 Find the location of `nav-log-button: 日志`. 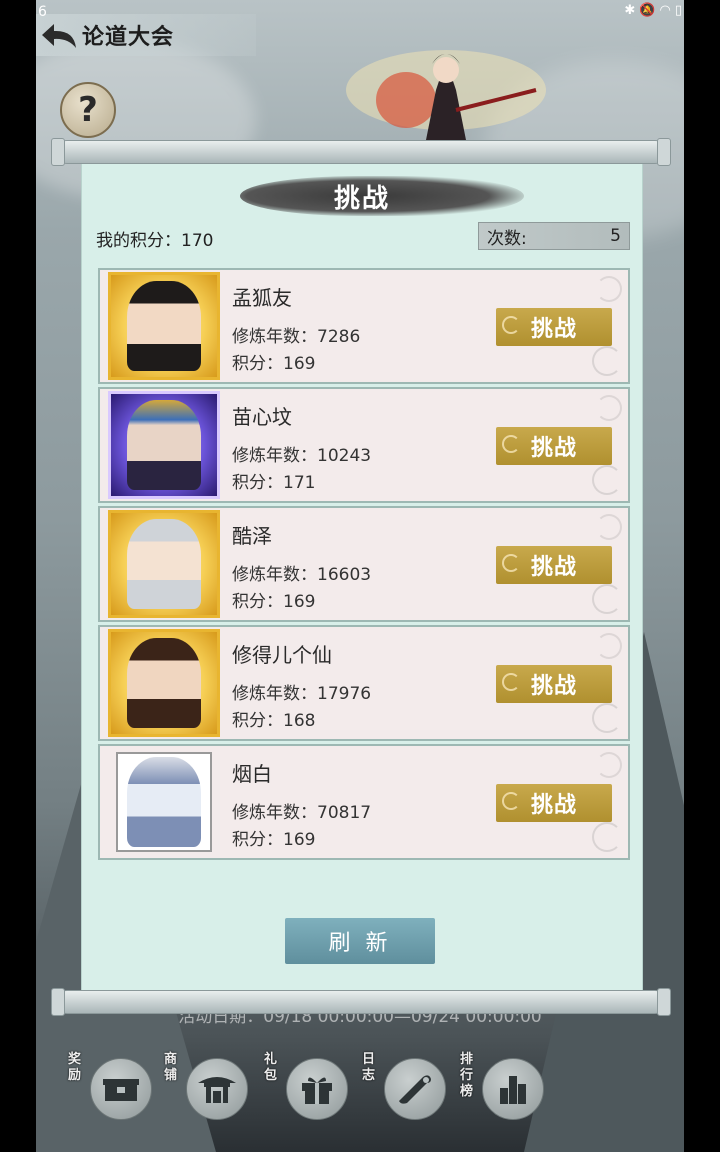

nav-log-button: 日志 is located at coordinates (405, 1088).